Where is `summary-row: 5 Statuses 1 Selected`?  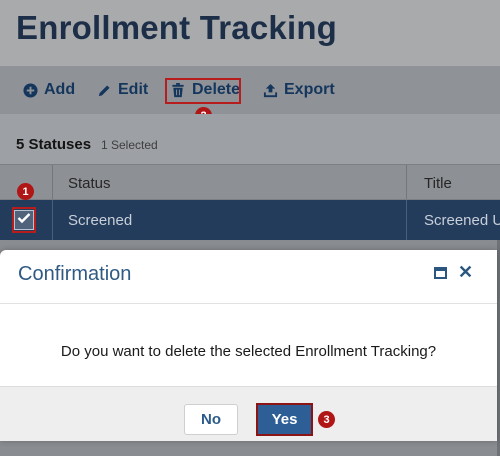
summary-row: 5 Statuses 1 Selected is located at coordinates (250, 139).